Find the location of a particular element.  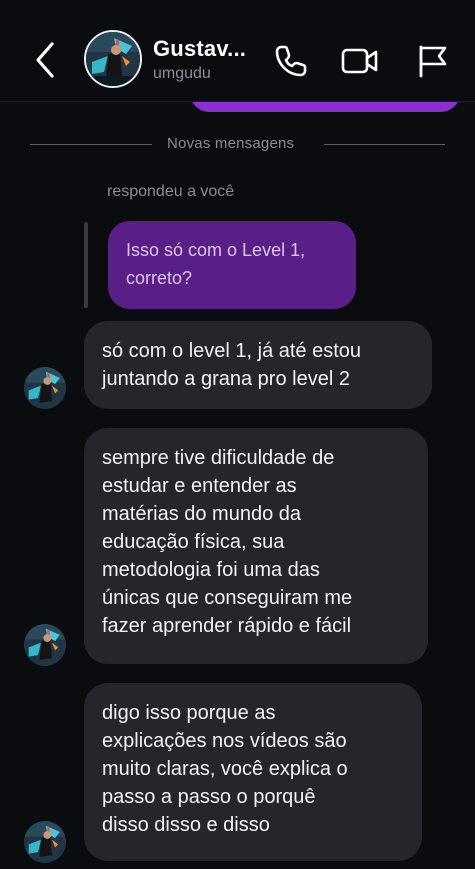

quoted-message: Isso só com o Level 1, correto? is located at coordinates (232, 265).